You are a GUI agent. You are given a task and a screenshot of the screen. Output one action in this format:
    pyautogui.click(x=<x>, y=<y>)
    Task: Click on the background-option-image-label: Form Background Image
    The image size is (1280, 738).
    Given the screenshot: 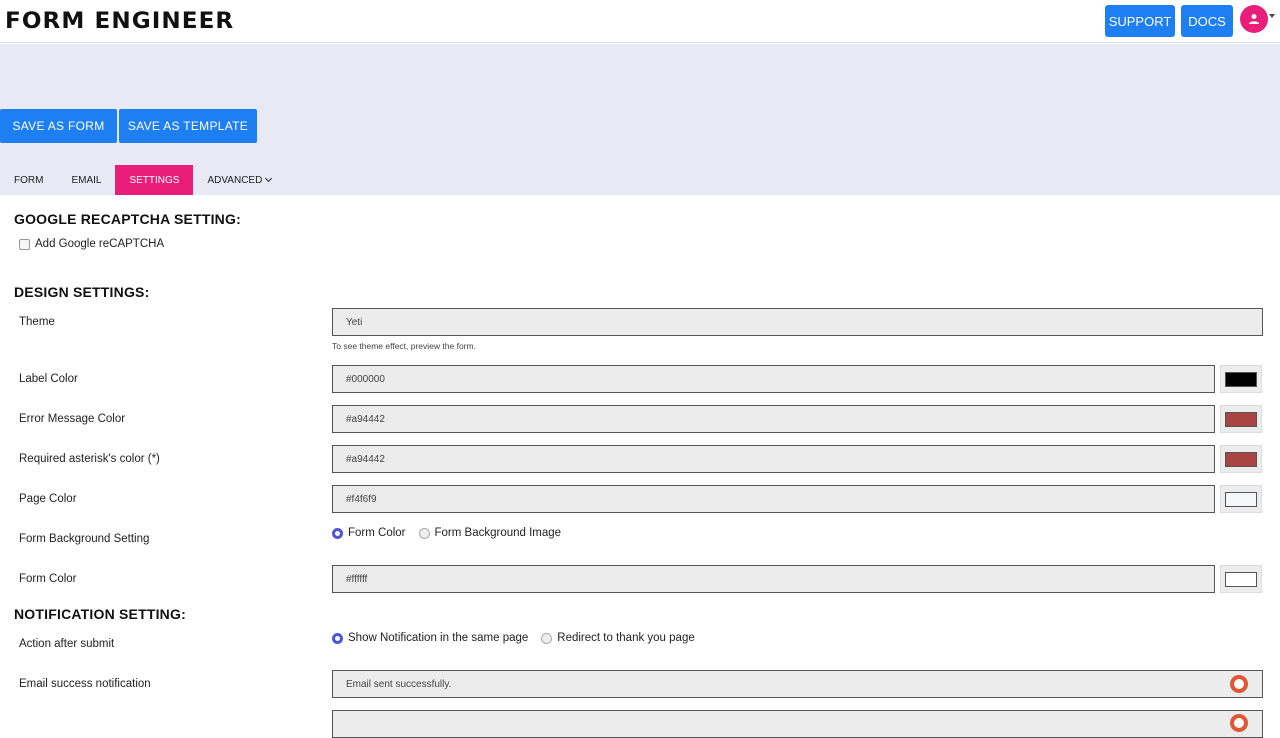 What is the action you would take?
    pyautogui.click(x=498, y=533)
    